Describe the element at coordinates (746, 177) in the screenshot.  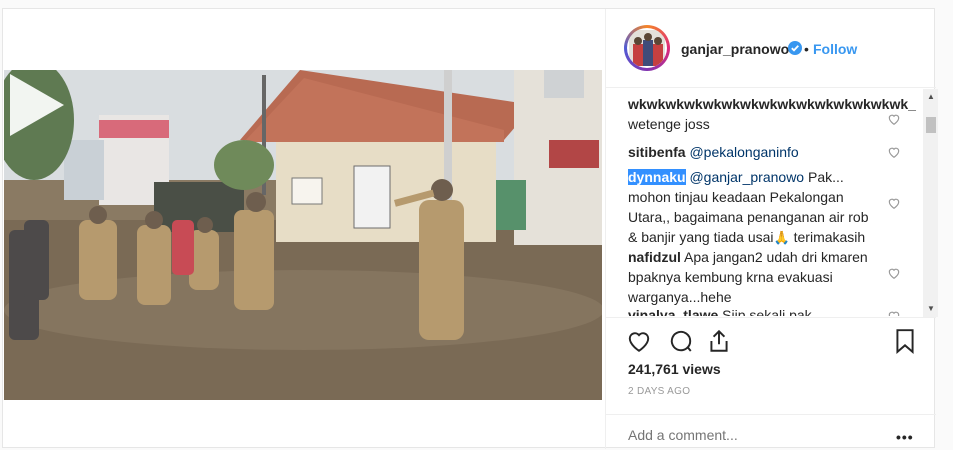
I see `comment-mention: @ganjar_pranowo` at that location.